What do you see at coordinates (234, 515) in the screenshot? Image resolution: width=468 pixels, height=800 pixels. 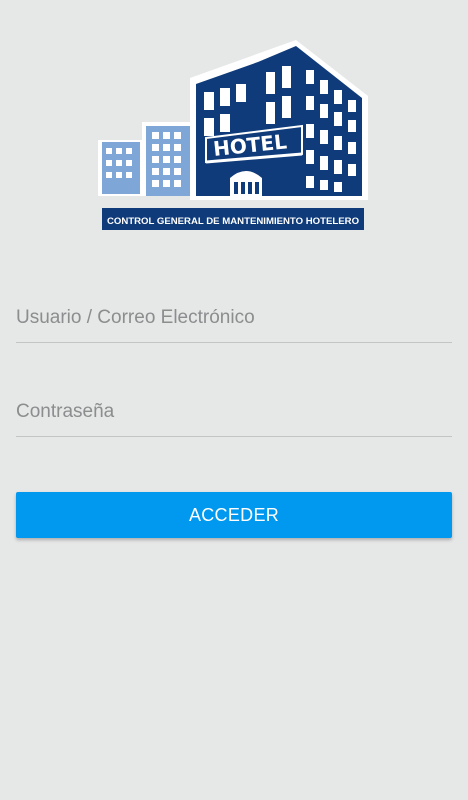 I see `login-button: ACCEDER` at bounding box center [234, 515].